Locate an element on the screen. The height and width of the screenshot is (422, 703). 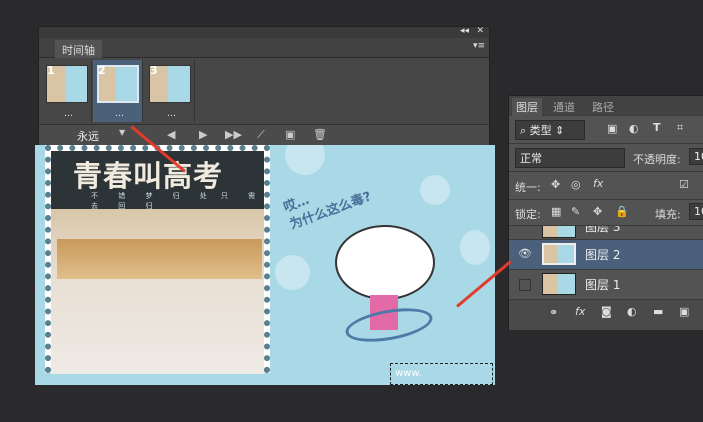
play-icon: ▶ is located at coordinates (203, 134).